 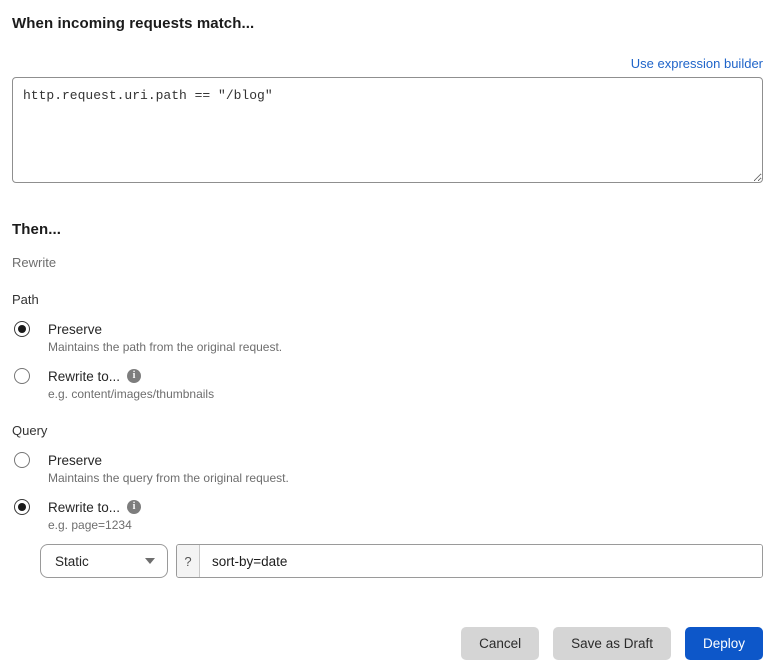 What do you see at coordinates (131, 394) in the screenshot?
I see `path-rewrite-description: e.g. content/images/thumbnails` at bounding box center [131, 394].